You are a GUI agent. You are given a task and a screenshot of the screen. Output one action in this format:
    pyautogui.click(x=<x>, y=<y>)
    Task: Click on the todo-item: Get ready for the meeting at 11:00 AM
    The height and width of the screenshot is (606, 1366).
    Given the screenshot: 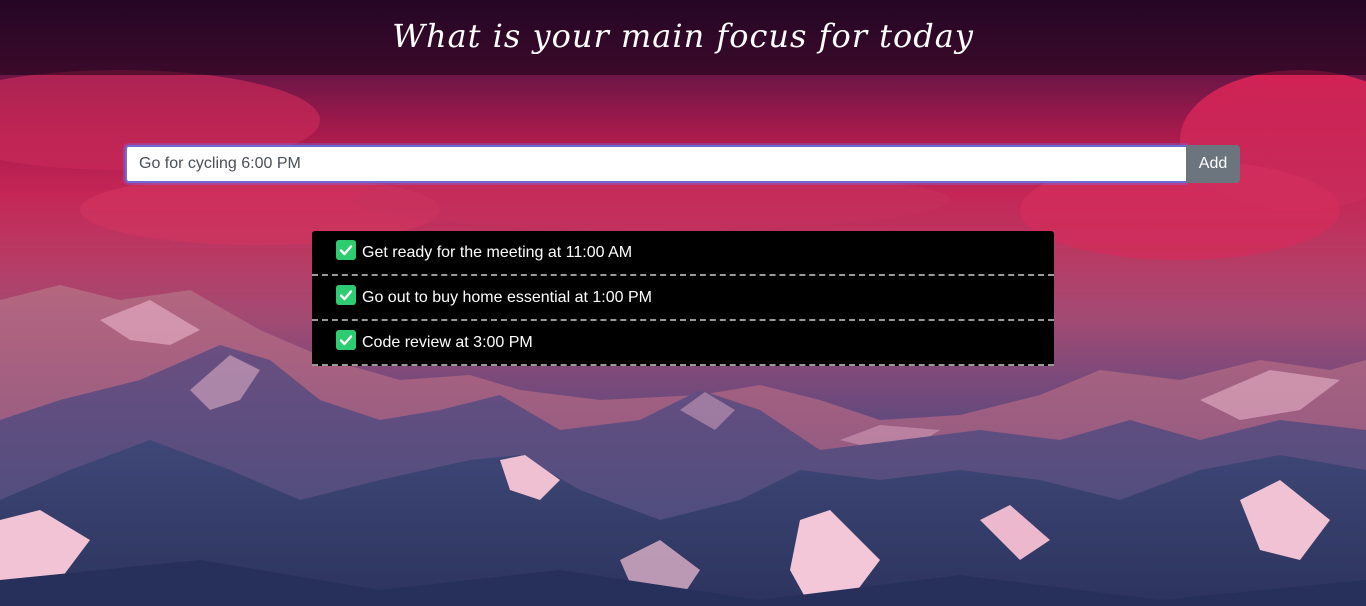 What is the action you would take?
    pyautogui.click(x=683, y=253)
    